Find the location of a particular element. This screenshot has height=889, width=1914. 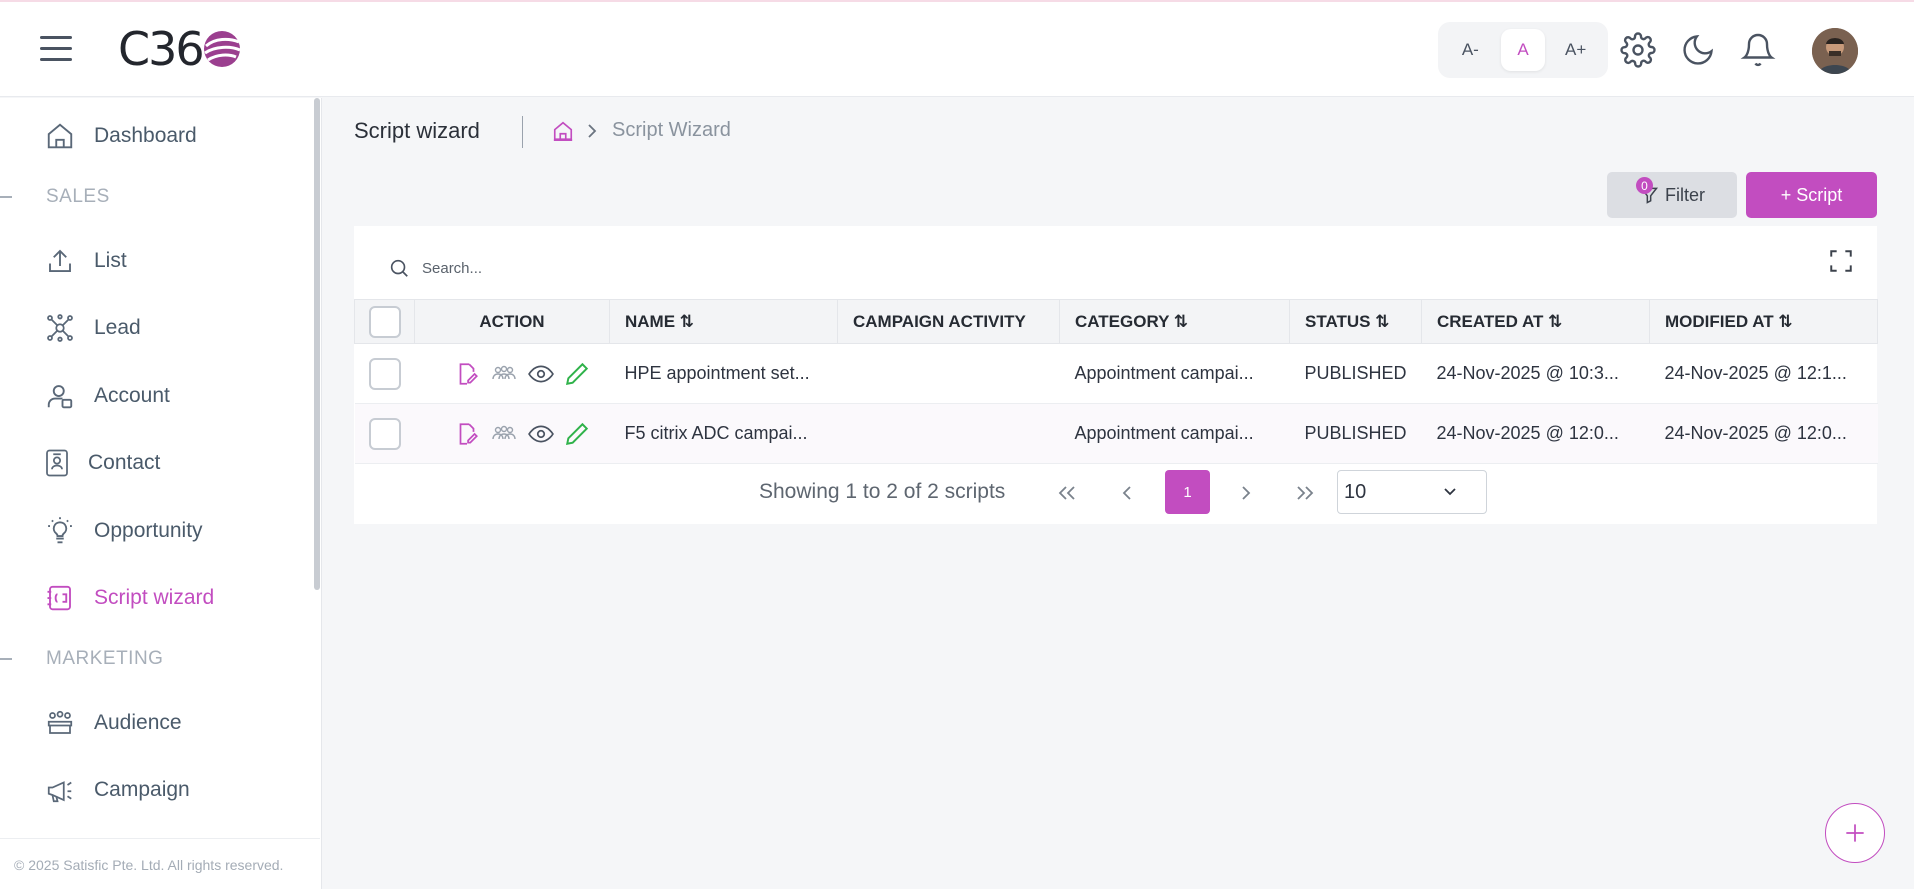

column-header-category: CATEGORY ⇅ is located at coordinates (1174, 321).